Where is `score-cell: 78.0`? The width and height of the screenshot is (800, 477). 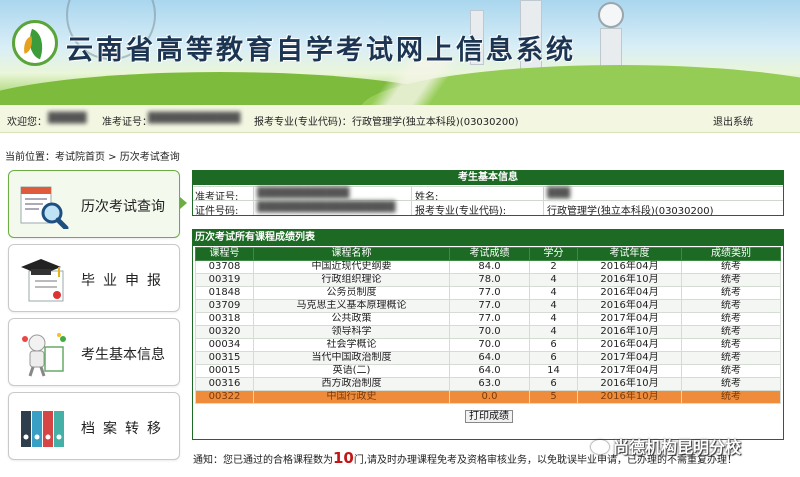
score-cell: 78.0 is located at coordinates (489, 280).